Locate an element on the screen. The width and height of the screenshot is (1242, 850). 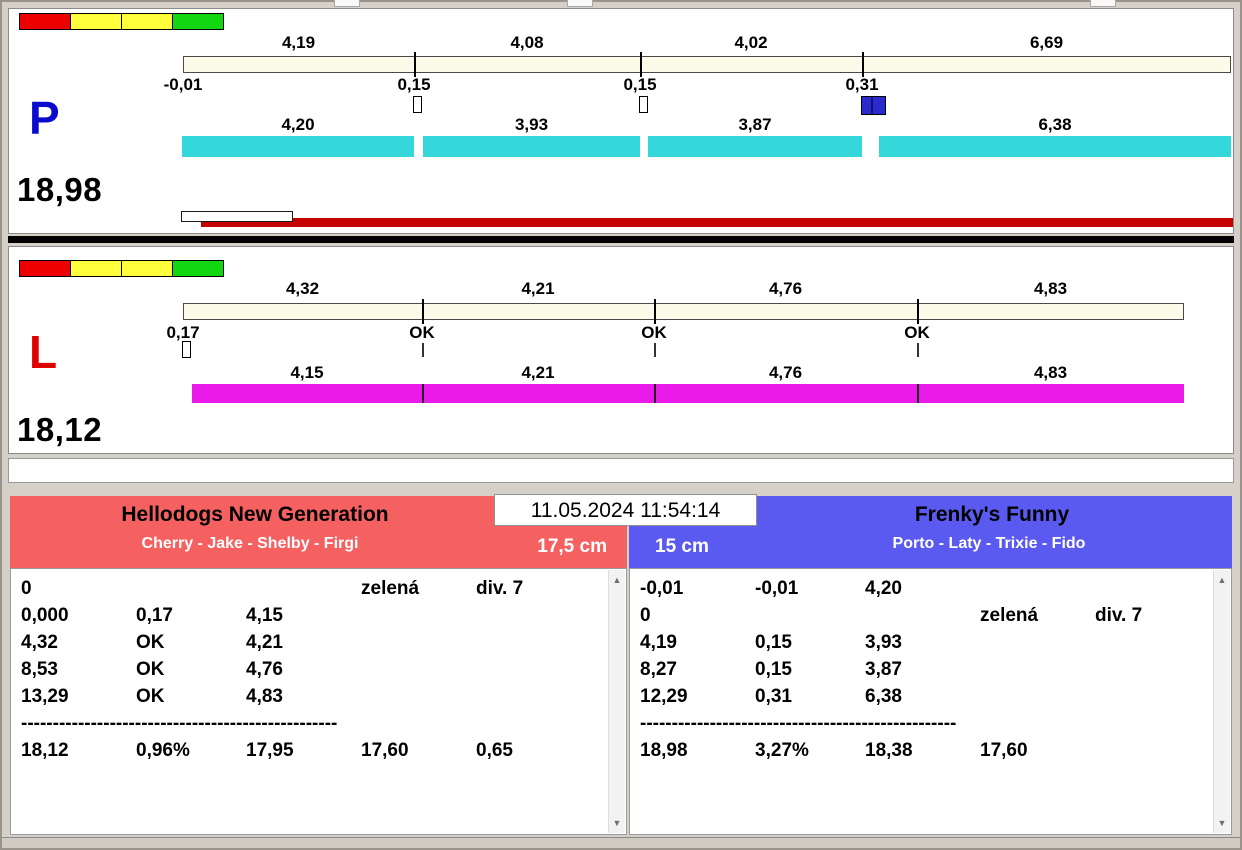
table-cell: 4,32 is located at coordinates (39, 642).